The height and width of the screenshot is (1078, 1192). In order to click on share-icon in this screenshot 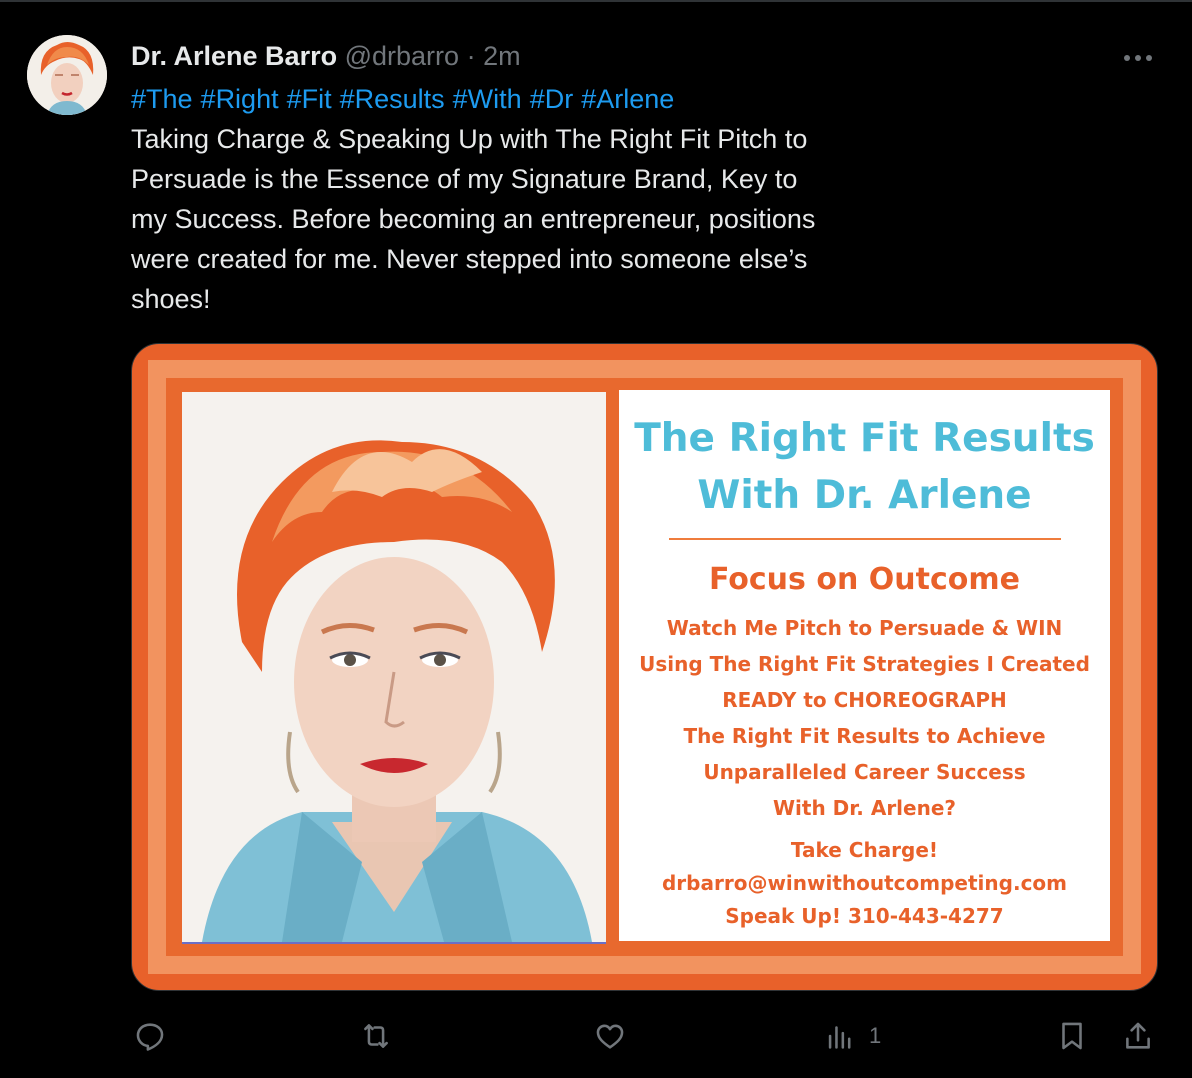, I will do `click(1138, 1035)`.